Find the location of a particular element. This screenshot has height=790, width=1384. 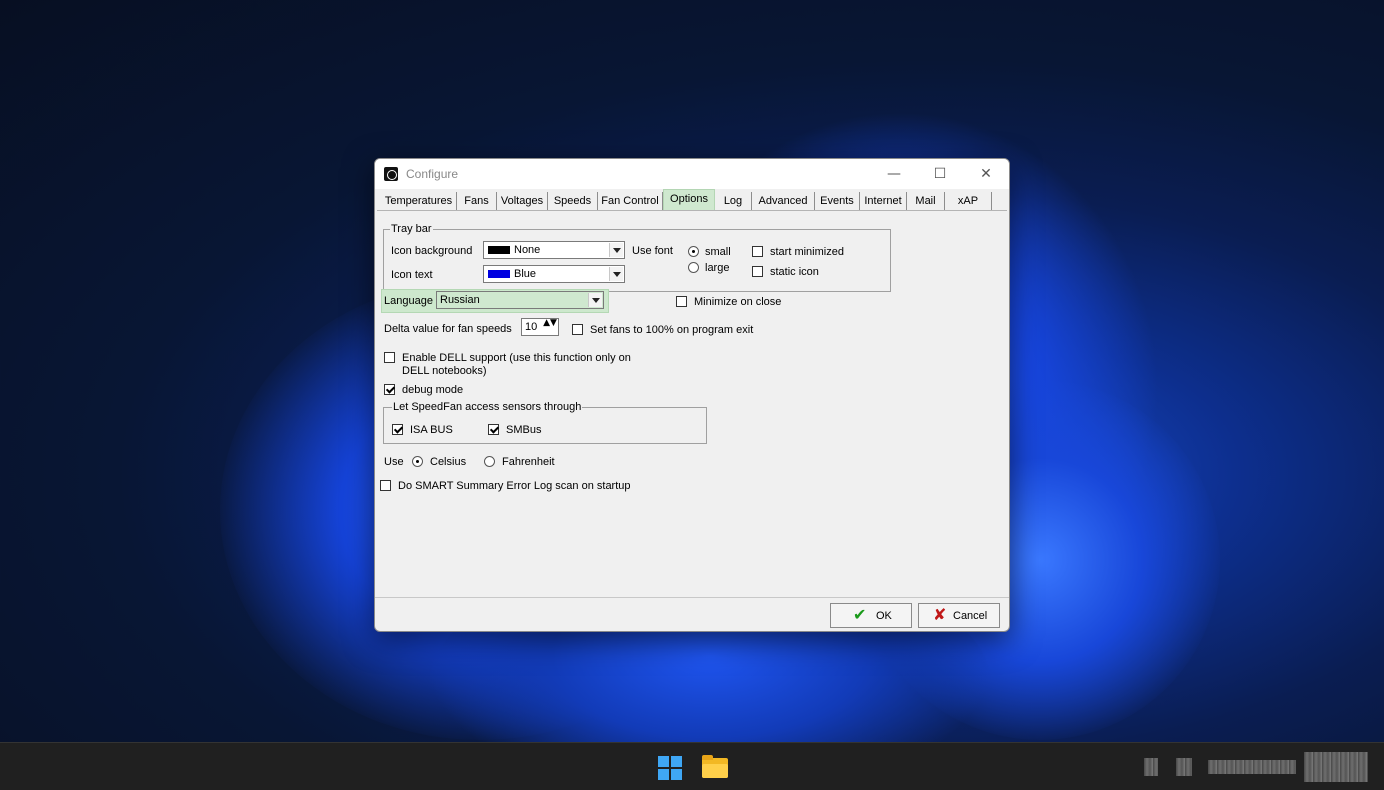

tray-date-blurred is located at coordinates (1336, 767).